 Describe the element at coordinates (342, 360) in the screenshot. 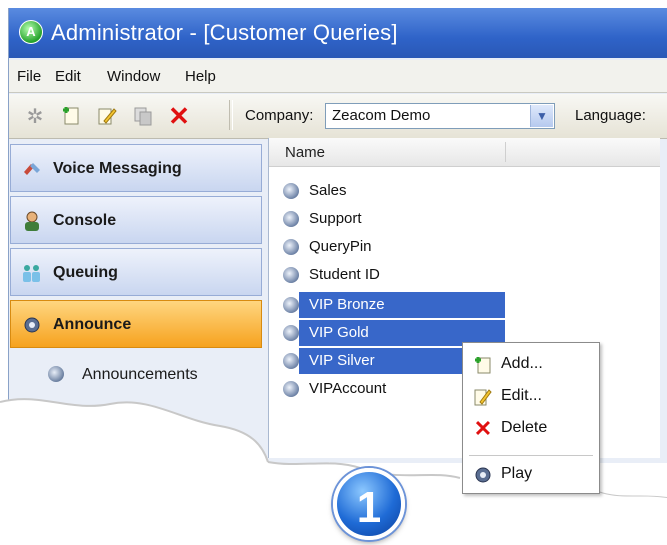

I see `list-item-label: VIP Silver` at that location.